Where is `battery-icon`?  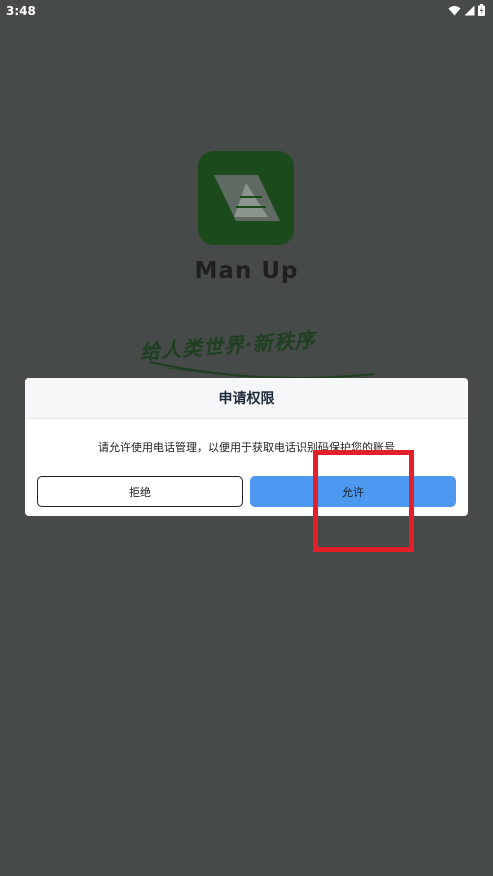 battery-icon is located at coordinates (481, 10).